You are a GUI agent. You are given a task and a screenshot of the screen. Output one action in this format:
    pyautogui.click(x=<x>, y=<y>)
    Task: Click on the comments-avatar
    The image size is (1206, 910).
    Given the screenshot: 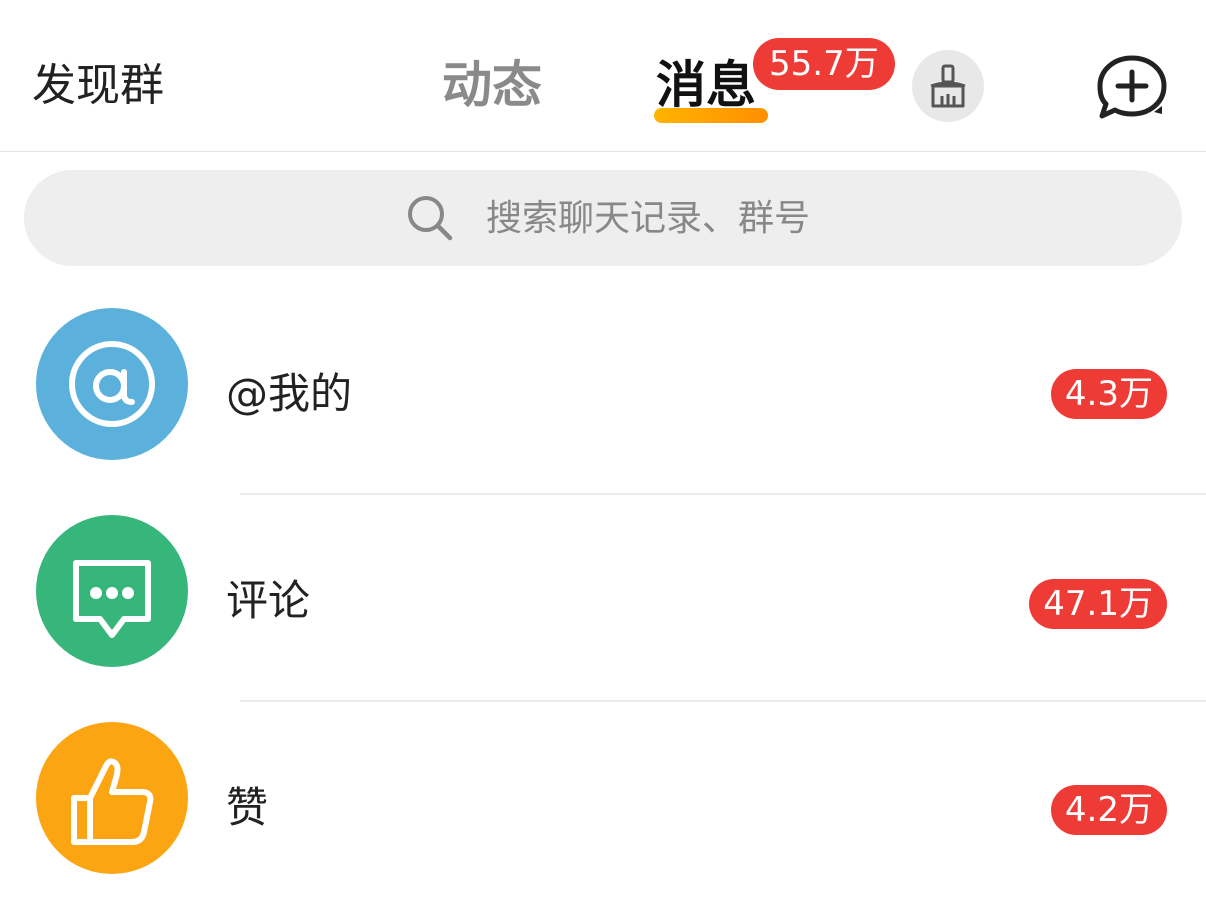 What is the action you would take?
    pyautogui.click(x=112, y=591)
    